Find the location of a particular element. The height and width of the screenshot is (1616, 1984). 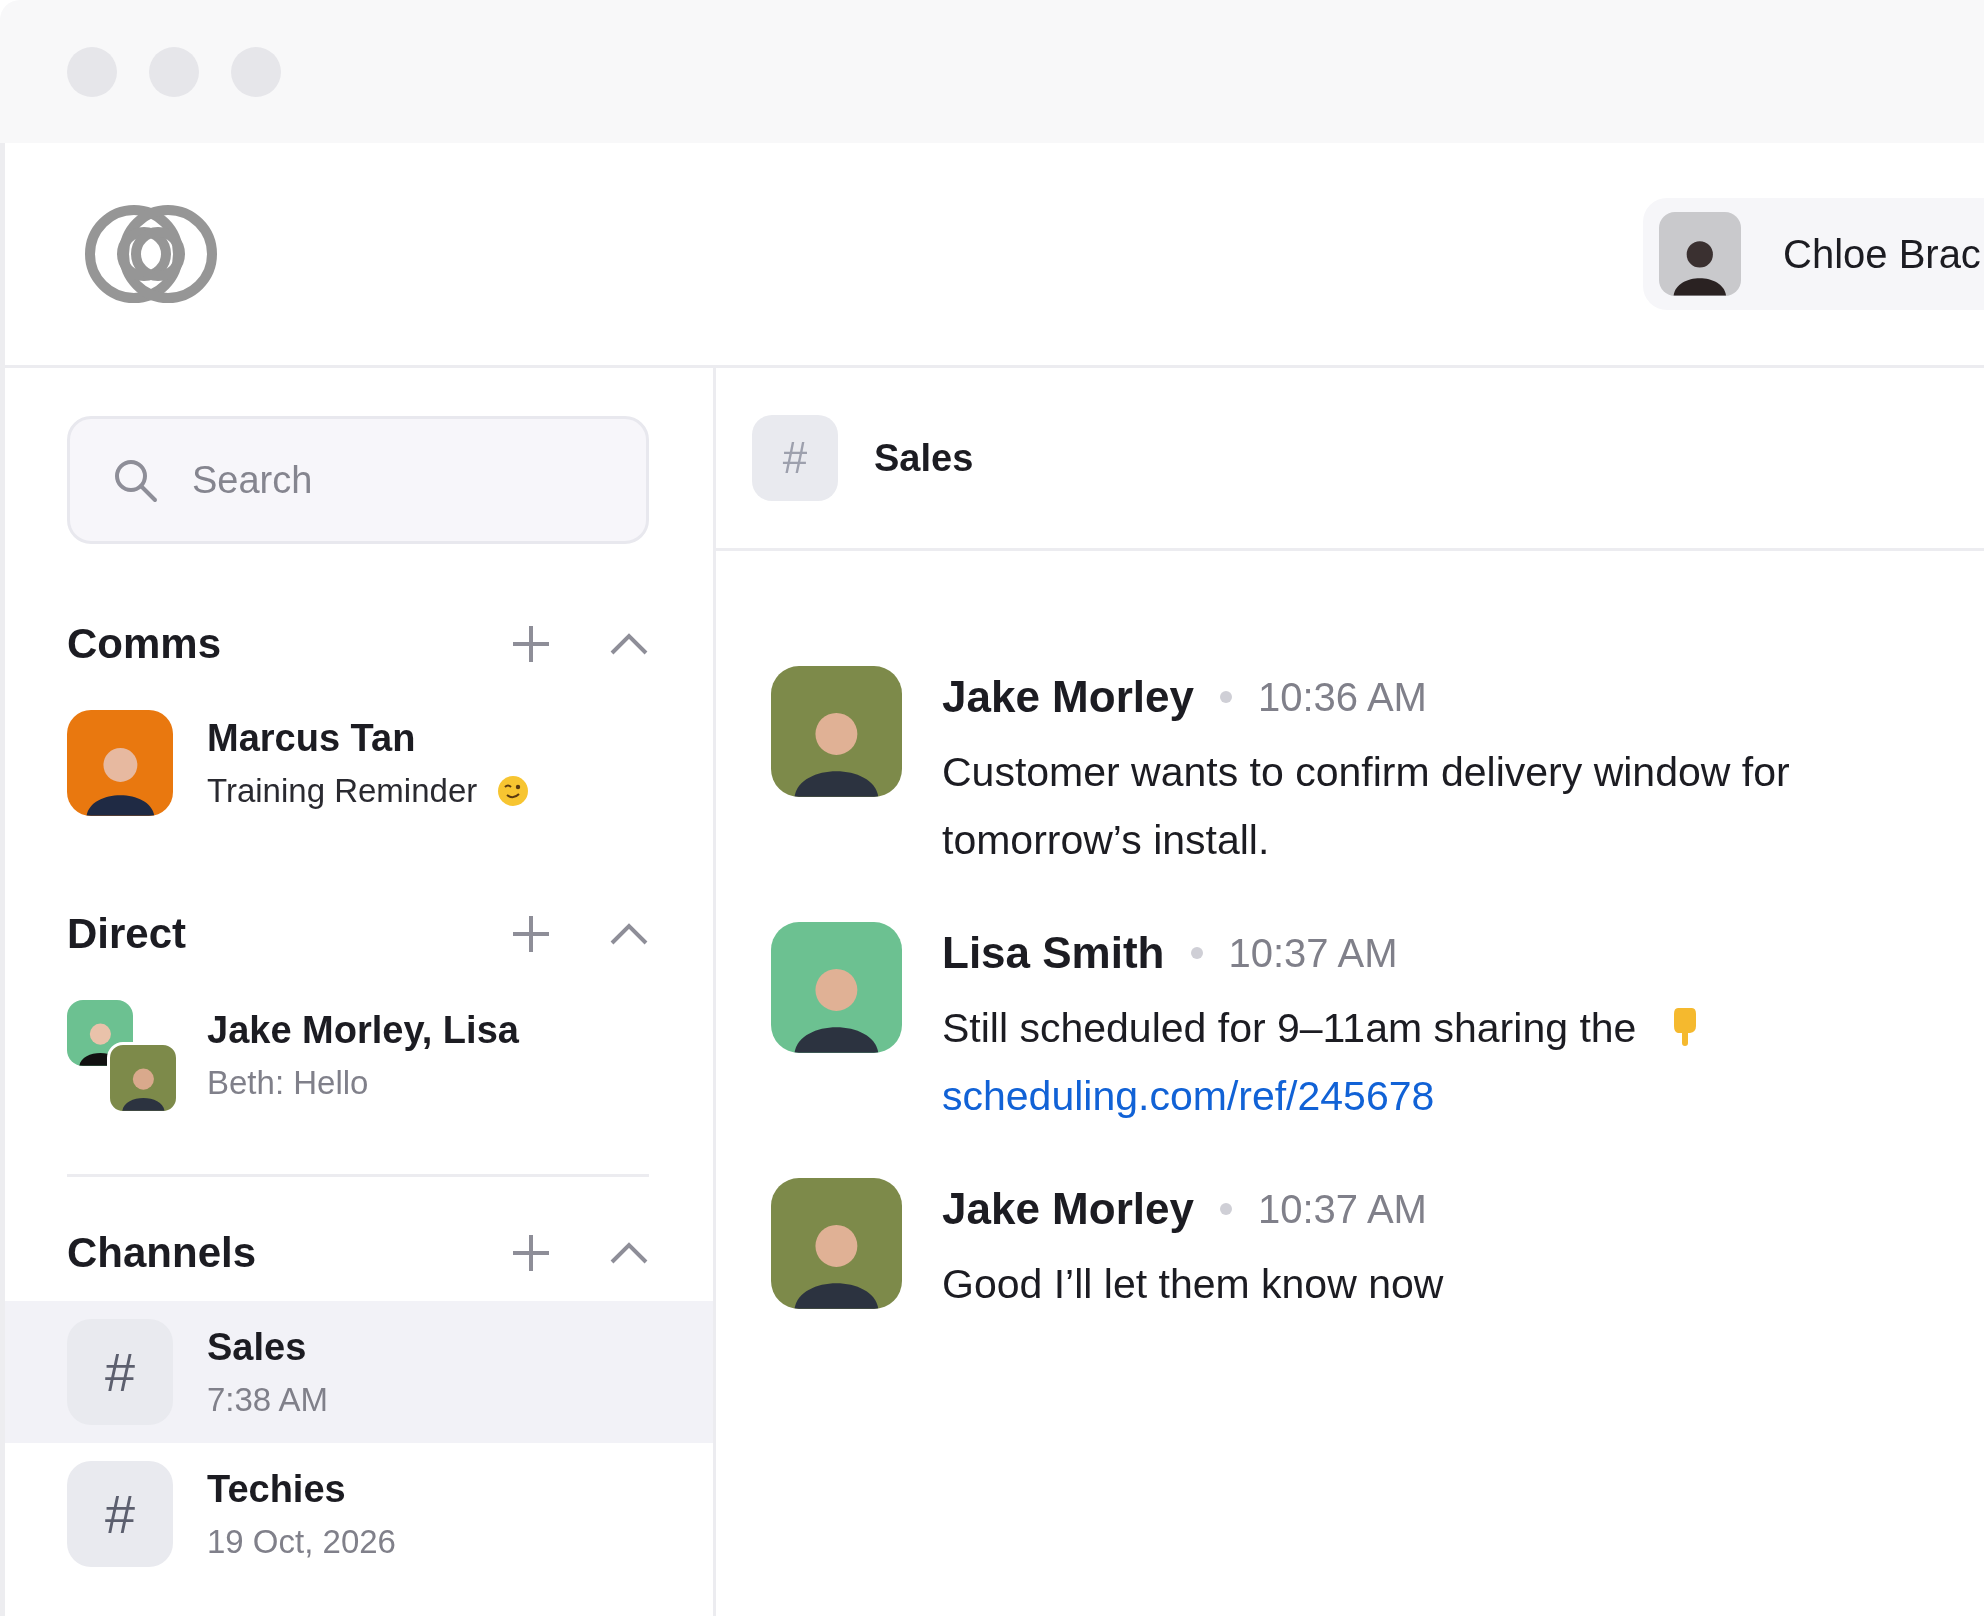

conversation-name: Techies is located at coordinates (277, 1489).